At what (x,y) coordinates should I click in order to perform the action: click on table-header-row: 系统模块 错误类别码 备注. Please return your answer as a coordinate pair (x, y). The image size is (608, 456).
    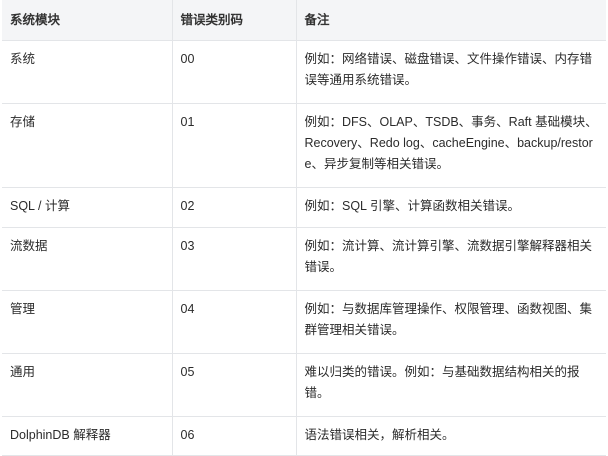
    Looking at the image, I should click on (304, 20).